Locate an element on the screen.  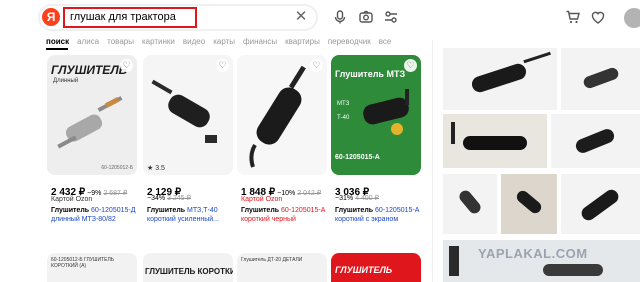
product-image-code: 60-1205015-А is located at coordinates (357, 157).